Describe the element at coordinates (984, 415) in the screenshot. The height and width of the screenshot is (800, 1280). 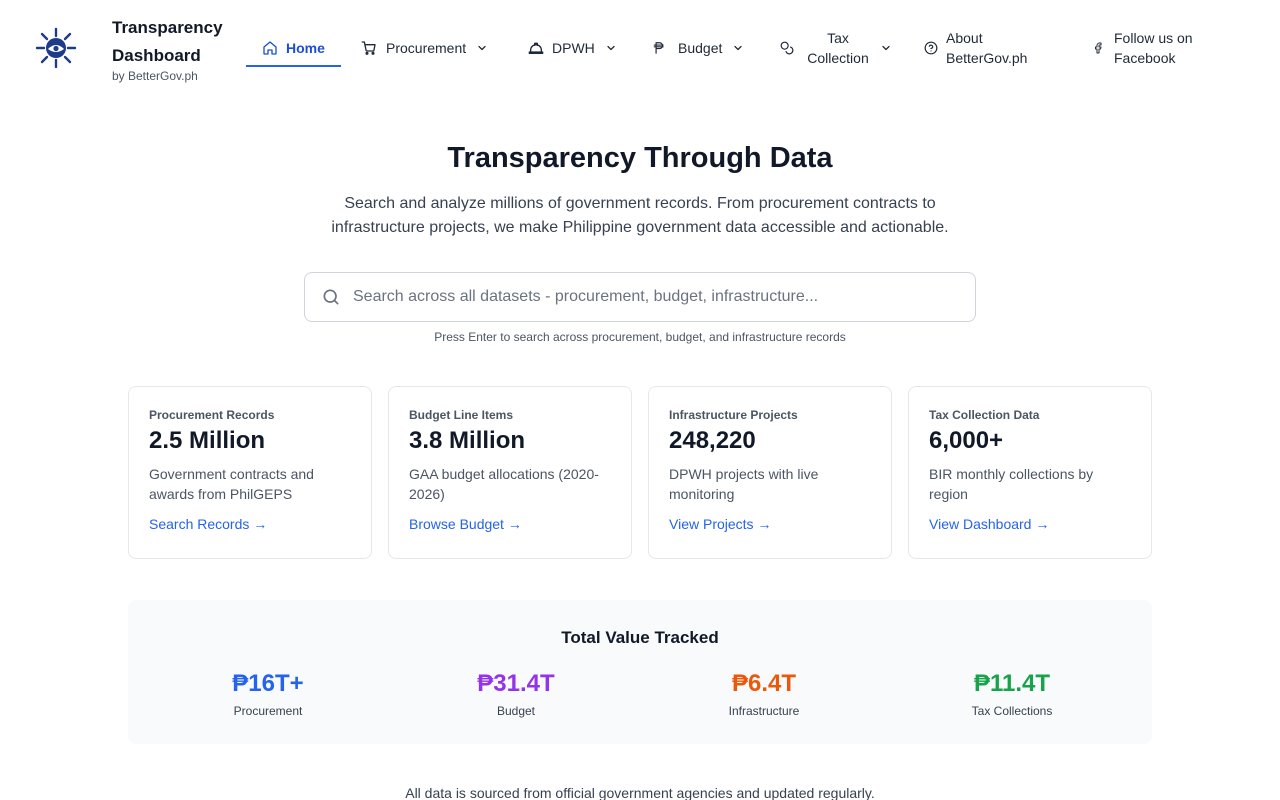
I see `card-label: Tax Collection Data` at that location.